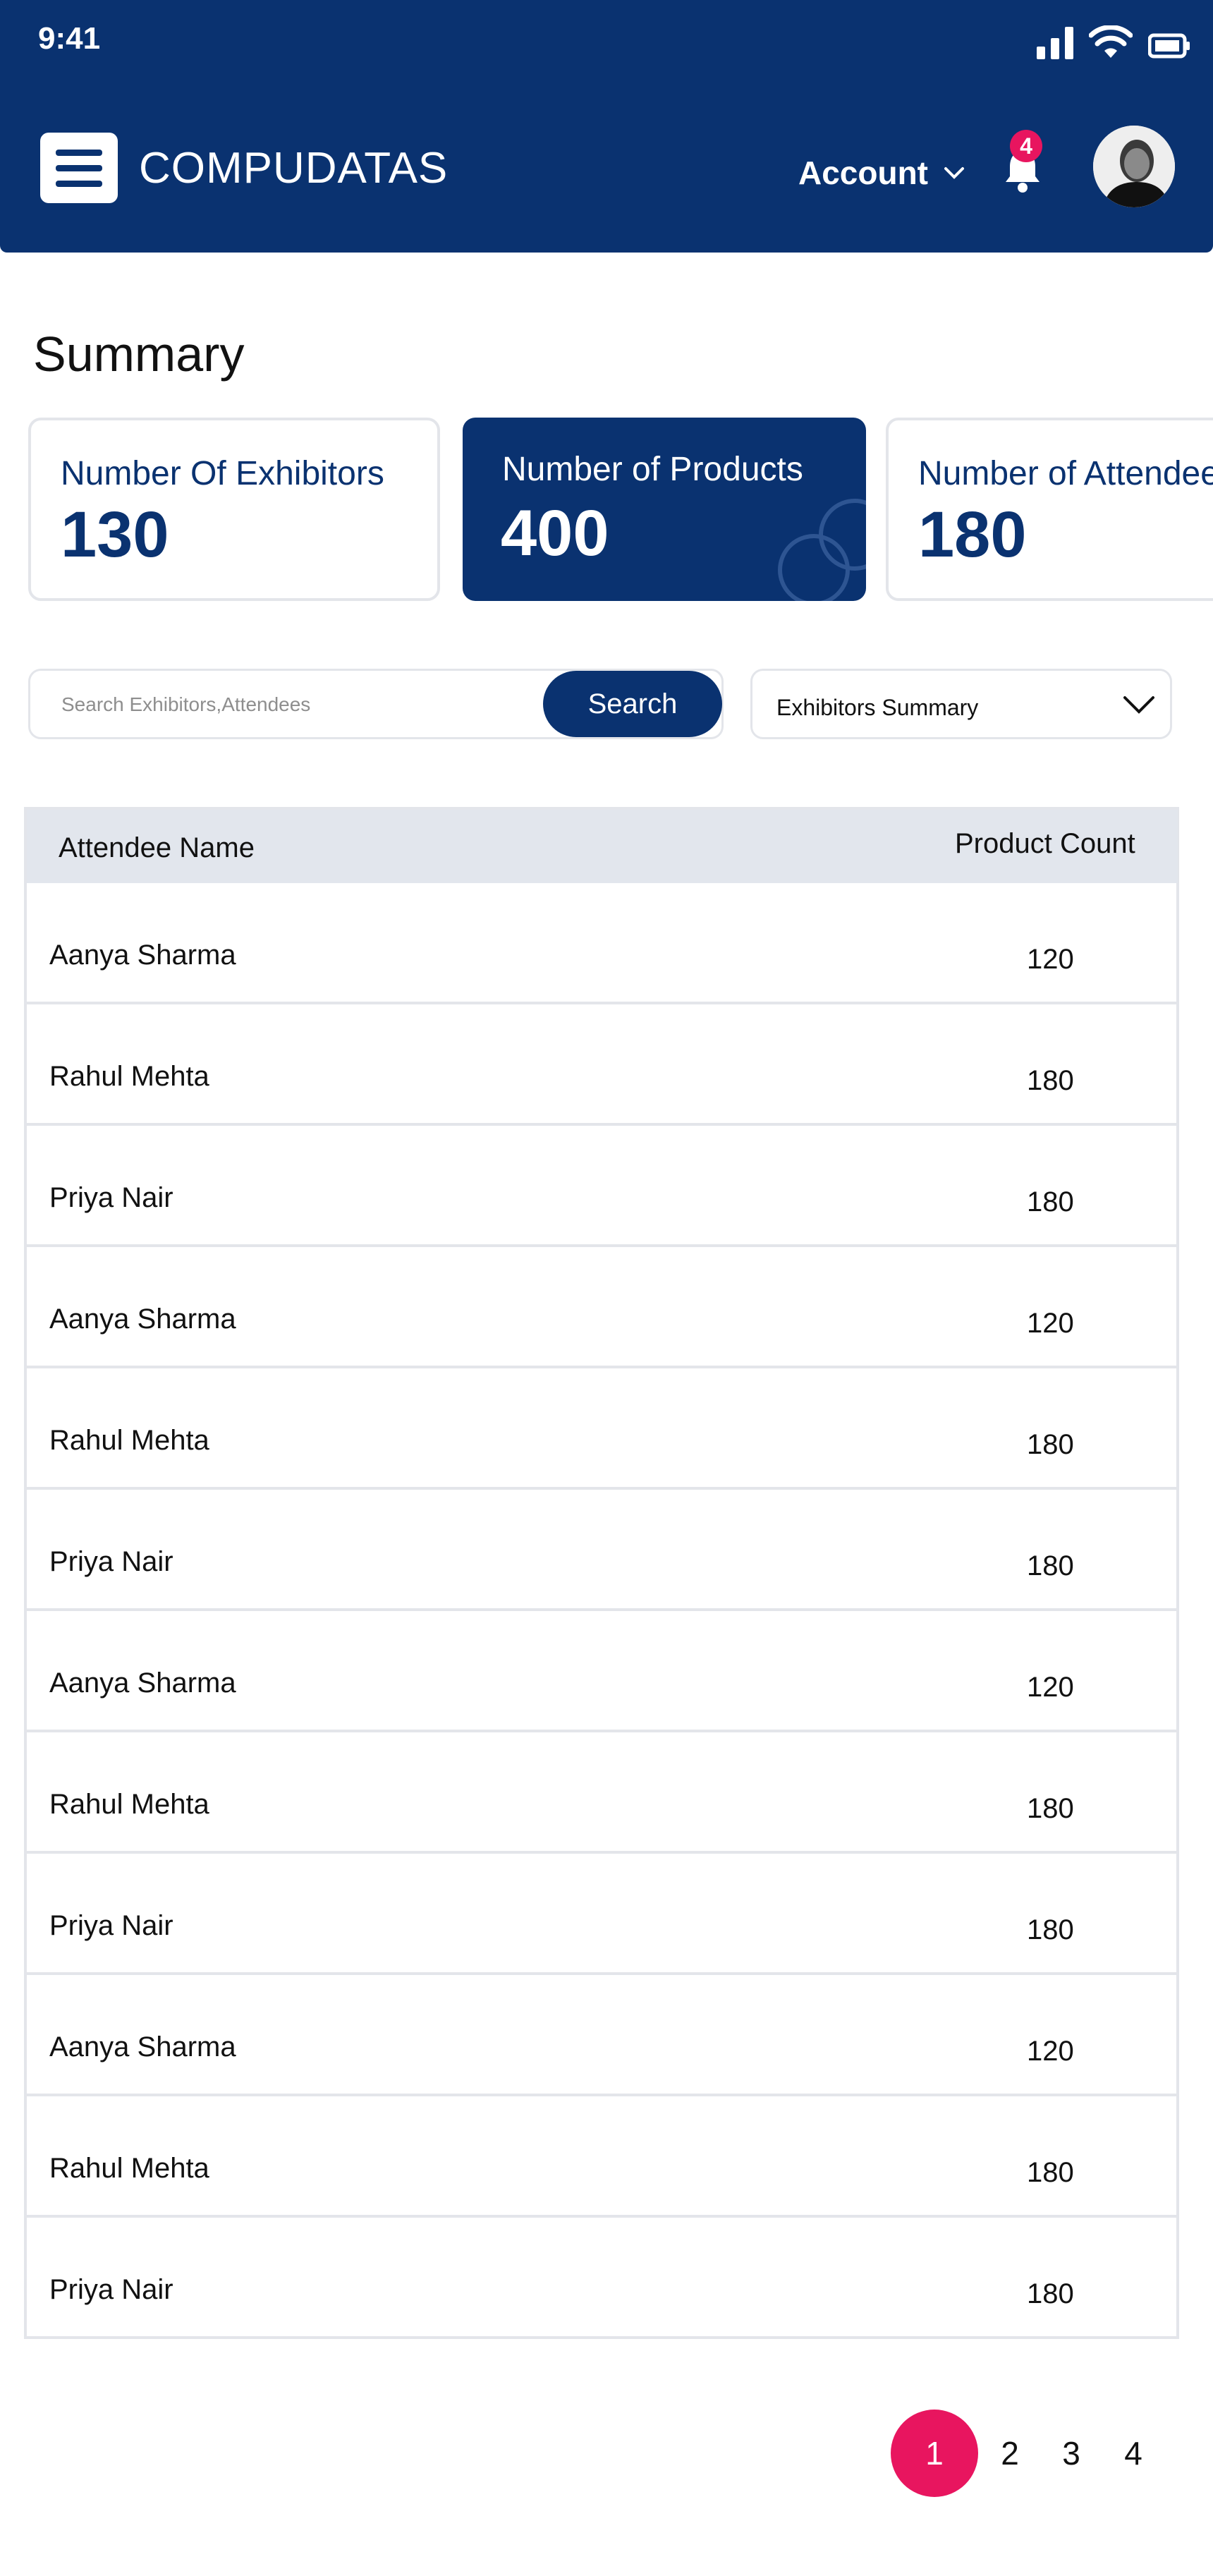 This screenshot has width=1213, height=2576. What do you see at coordinates (633, 704) in the screenshot?
I see `search-button: Search` at bounding box center [633, 704].